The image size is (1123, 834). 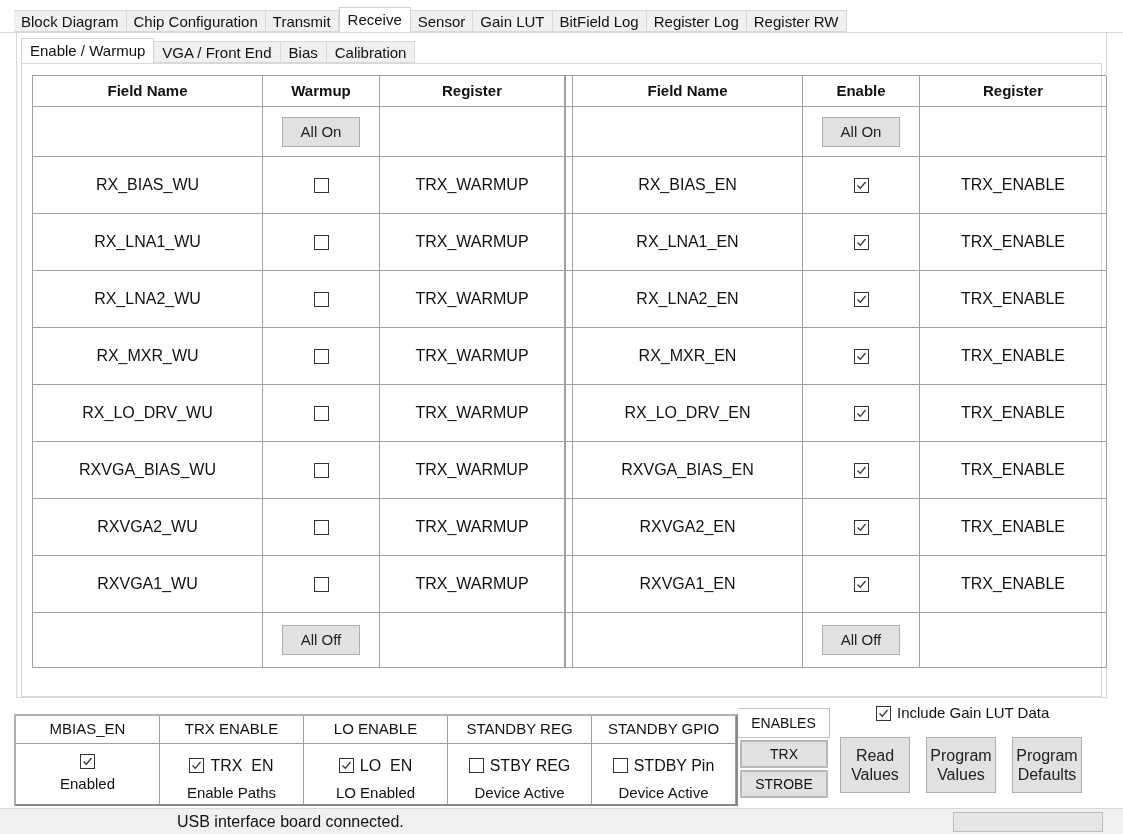 I want to click on table-cell: RX_MXR_WU, so click(x=148, y=356).